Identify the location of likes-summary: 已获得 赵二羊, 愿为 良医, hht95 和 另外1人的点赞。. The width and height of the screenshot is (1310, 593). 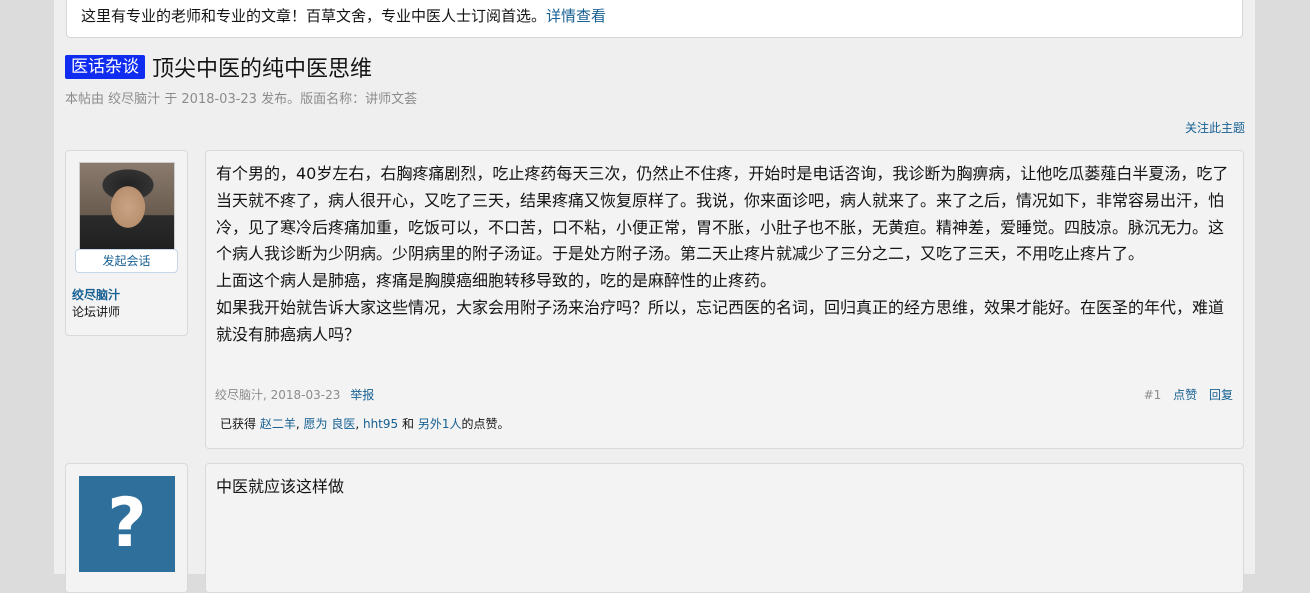
(365, 424).